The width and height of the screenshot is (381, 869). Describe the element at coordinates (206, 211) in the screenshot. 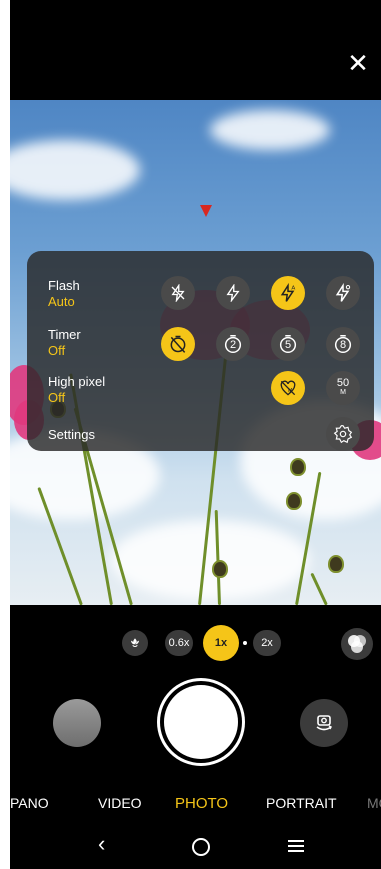

I see `annotation-arrow-head` at that location.